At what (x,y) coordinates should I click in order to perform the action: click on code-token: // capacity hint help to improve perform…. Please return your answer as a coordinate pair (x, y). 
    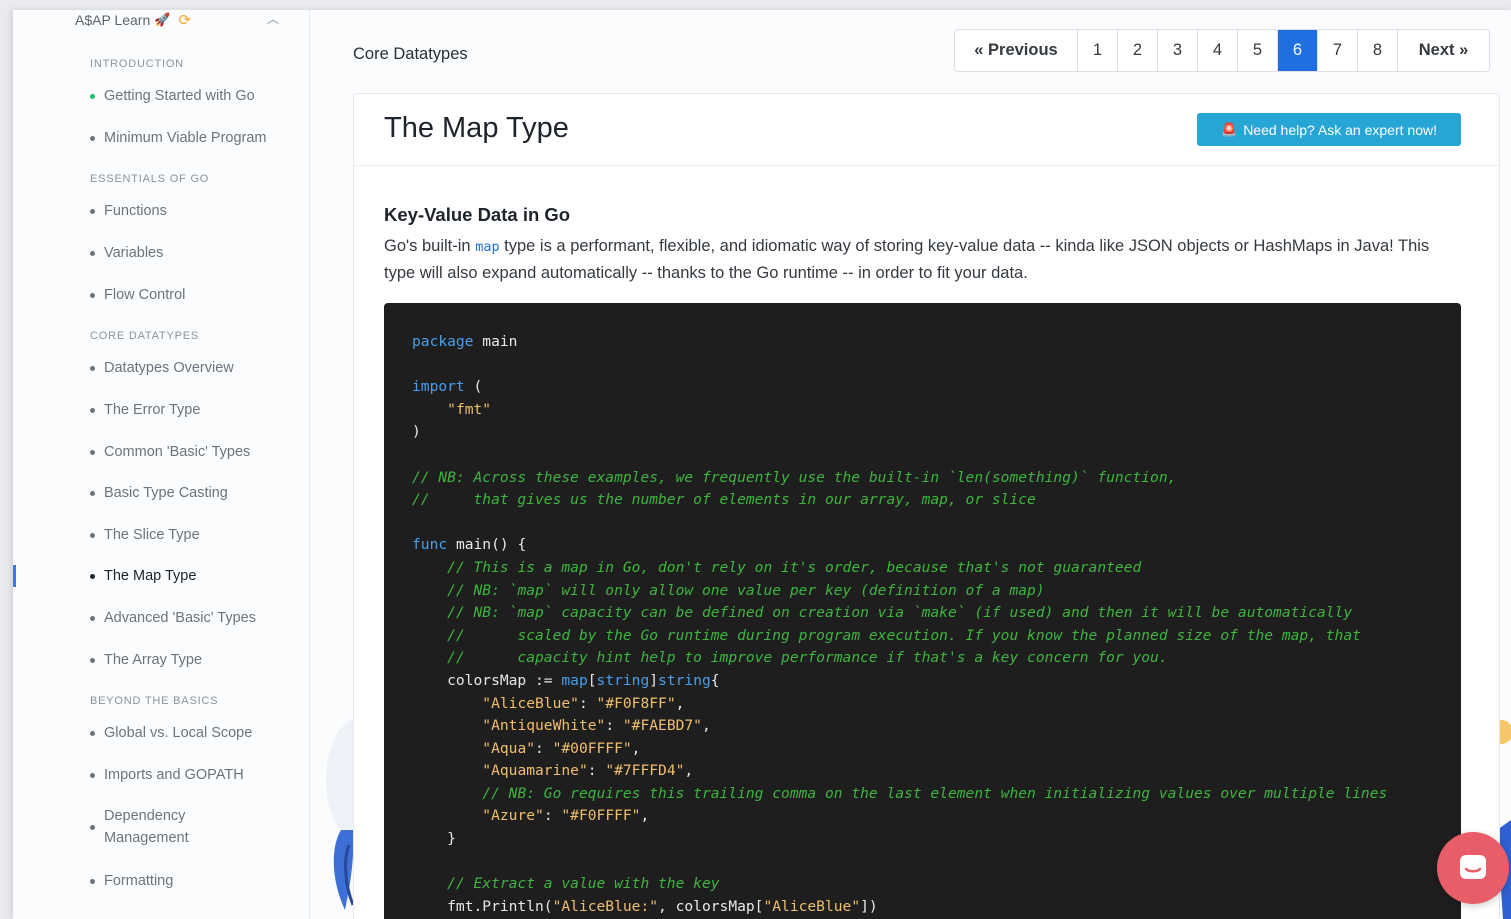
    Looking at the image, I should click on (807, 658).